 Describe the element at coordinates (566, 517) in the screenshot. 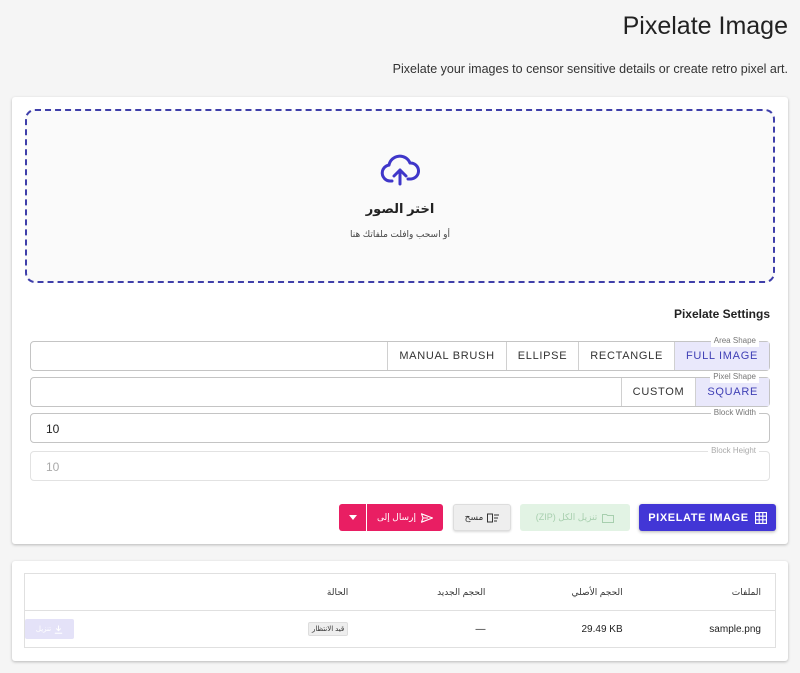

I see `zip-button-label: تنزيل الكل (ZIP)` at that location.